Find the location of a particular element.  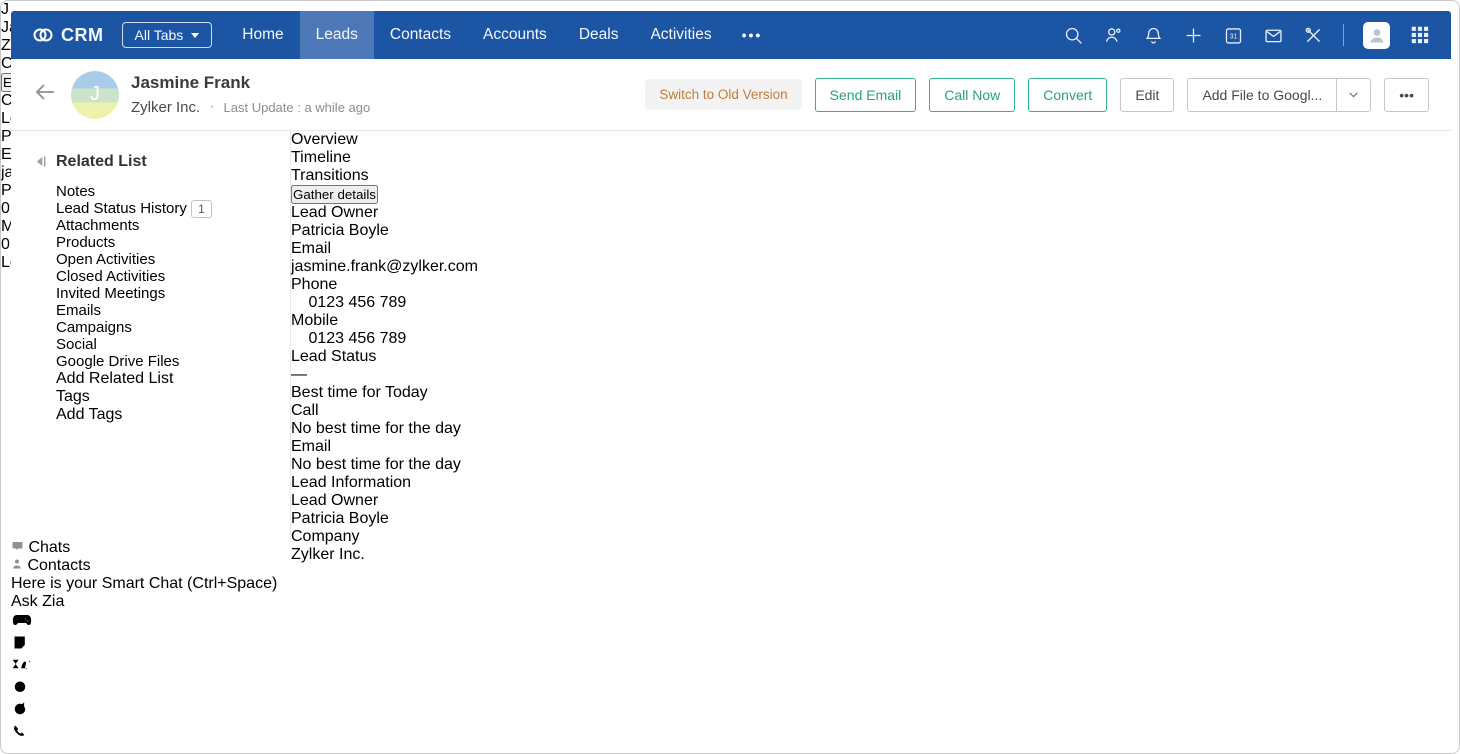

company-label: Company is located at coordinates (325, 536).